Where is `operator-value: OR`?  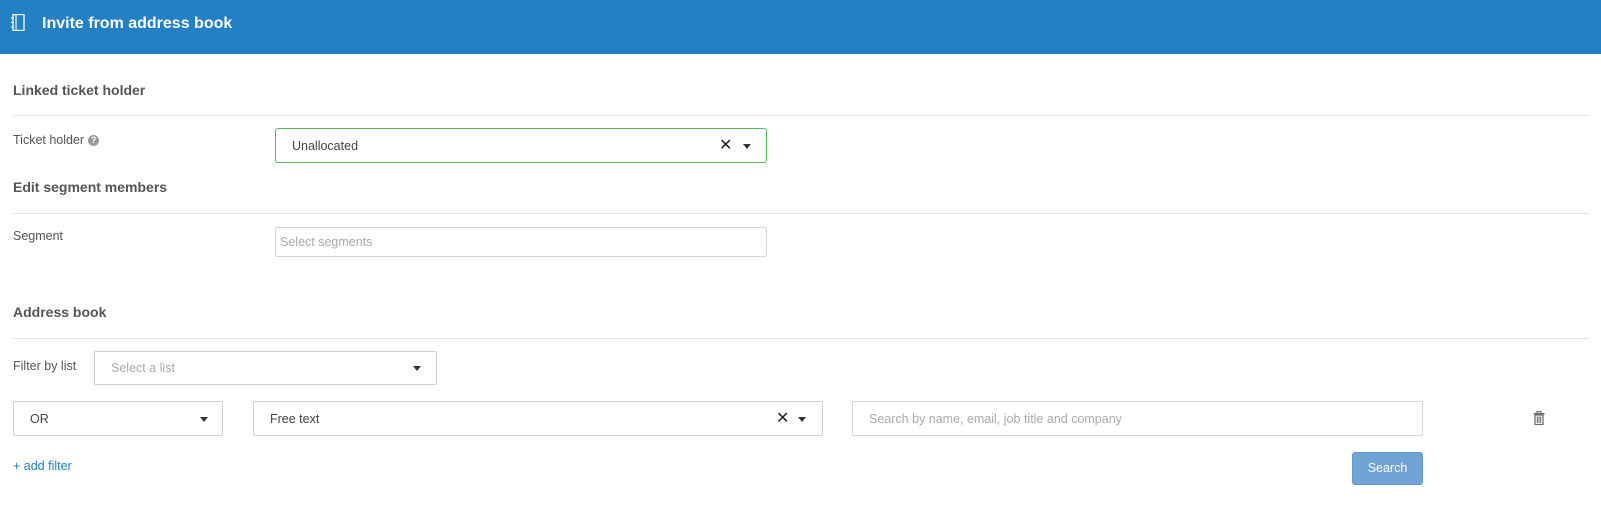 operator-value: OR is located at coordinates (39, 418).